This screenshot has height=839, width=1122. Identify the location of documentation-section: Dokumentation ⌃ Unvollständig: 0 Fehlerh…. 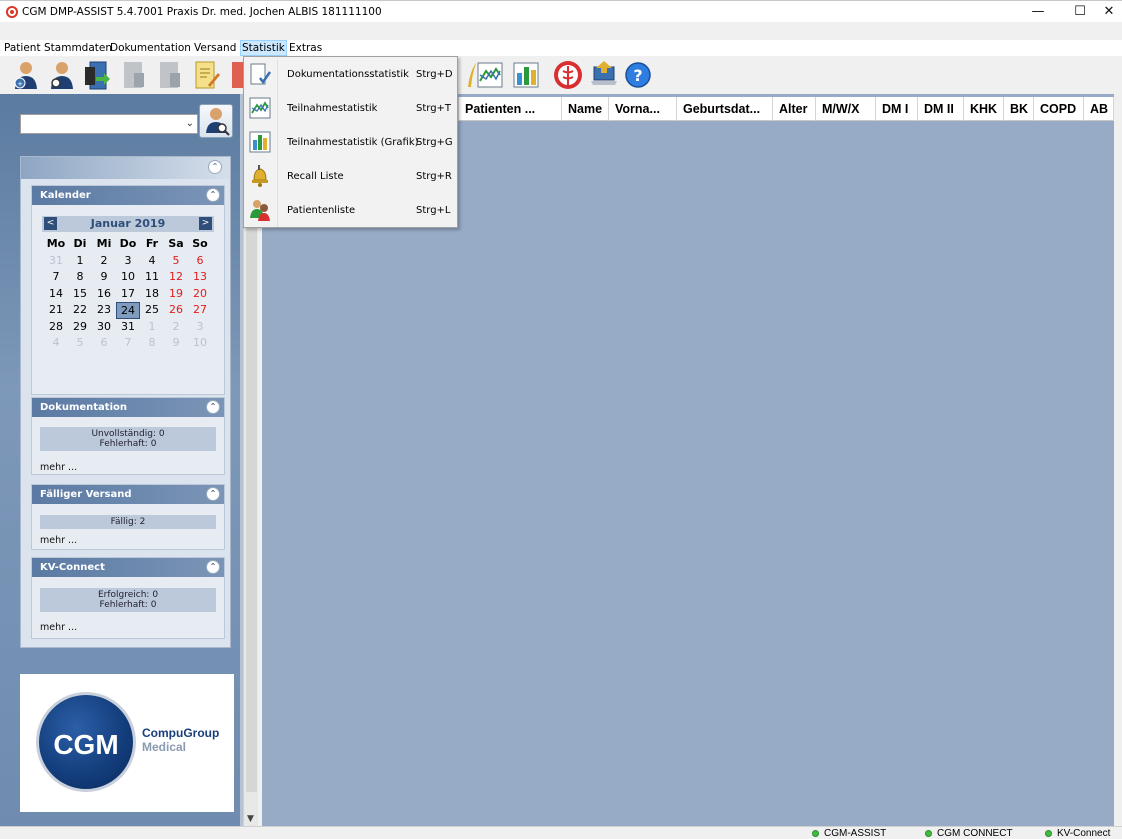
(128, 436).